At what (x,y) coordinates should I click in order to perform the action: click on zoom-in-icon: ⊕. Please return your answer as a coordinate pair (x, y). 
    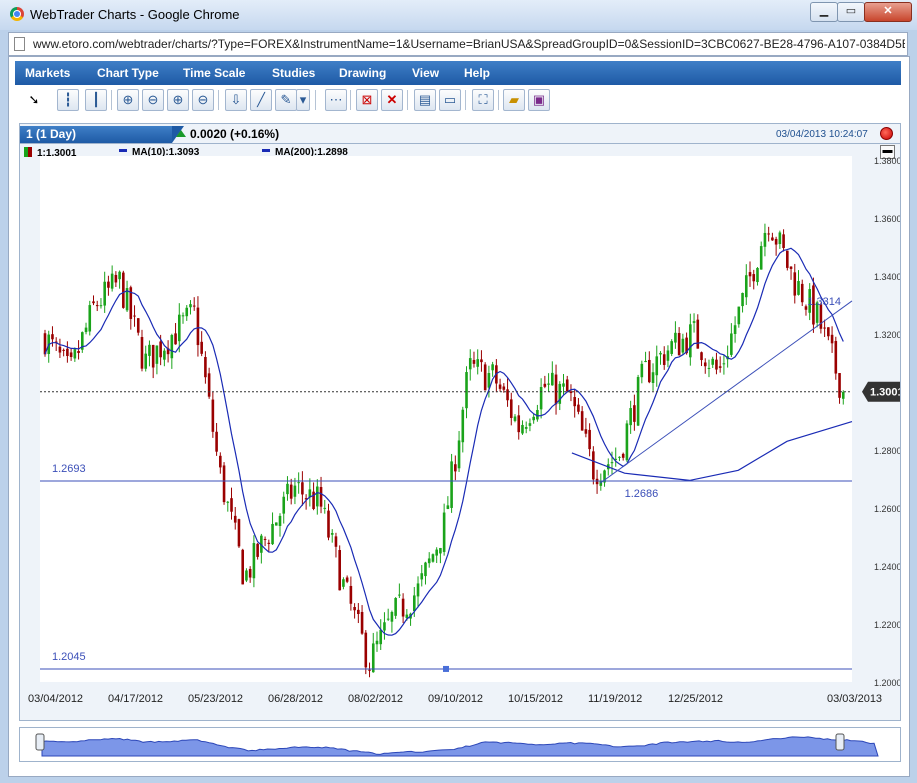
    Looking at the image, I should click on (128, 100).